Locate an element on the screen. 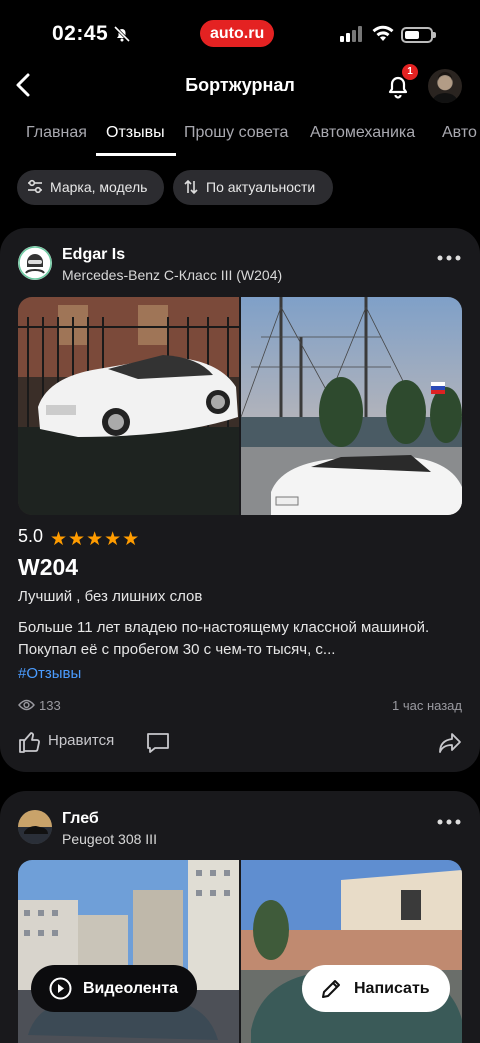 Image resolution: width=480 pixels, height=1043 pixels. signal-icon is located at coordinates (351, 34).